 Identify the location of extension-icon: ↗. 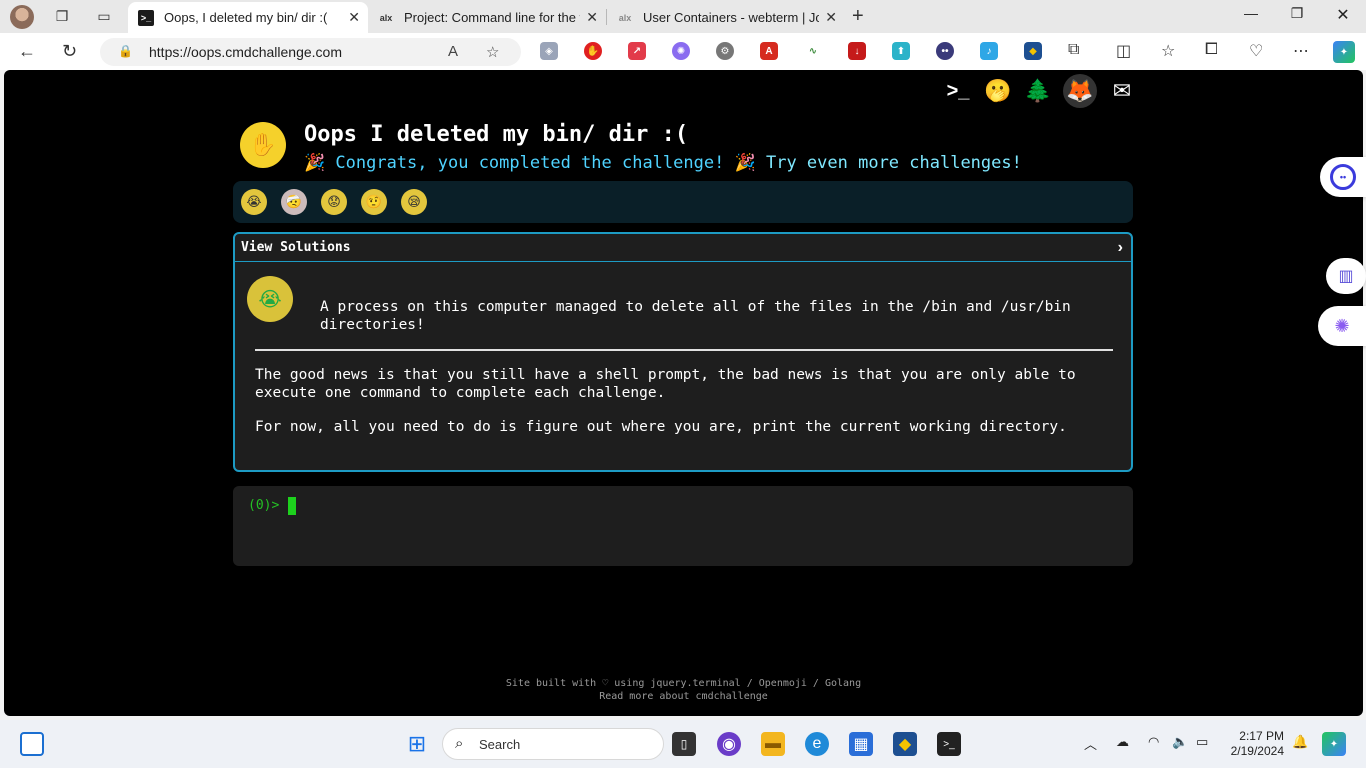
(637, 51).